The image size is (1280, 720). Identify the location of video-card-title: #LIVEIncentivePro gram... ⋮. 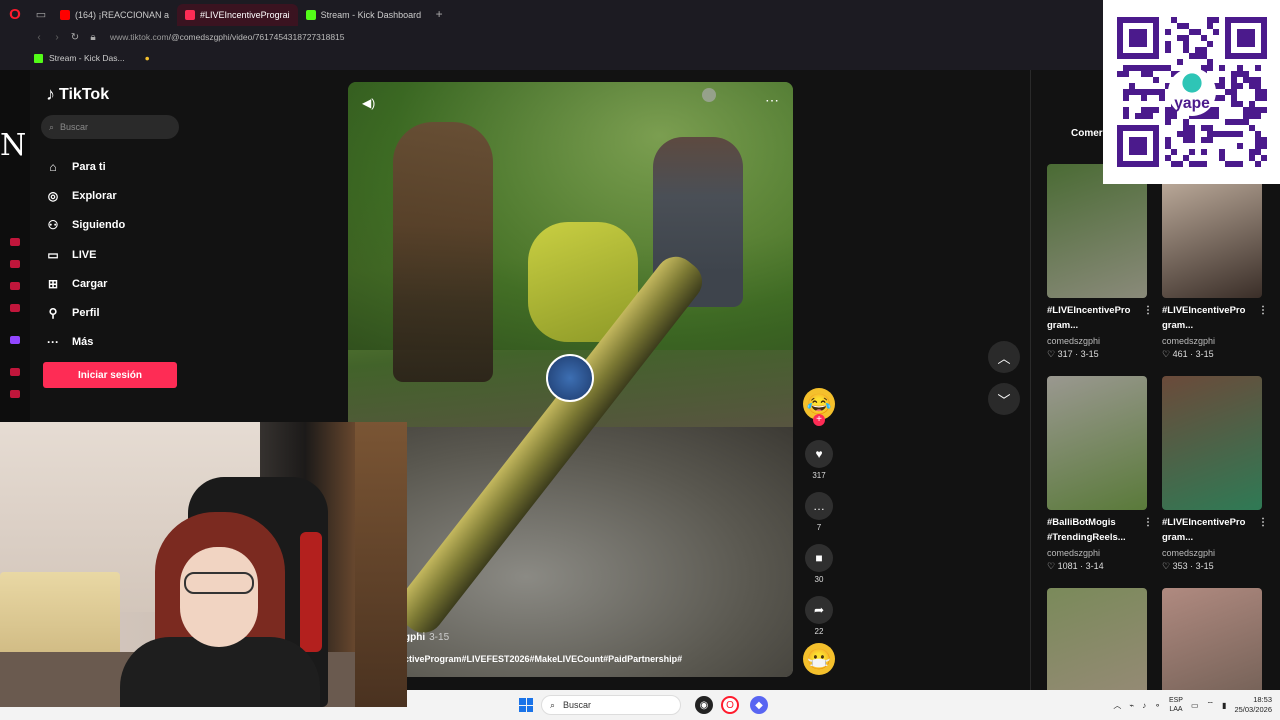
(1215, 530).